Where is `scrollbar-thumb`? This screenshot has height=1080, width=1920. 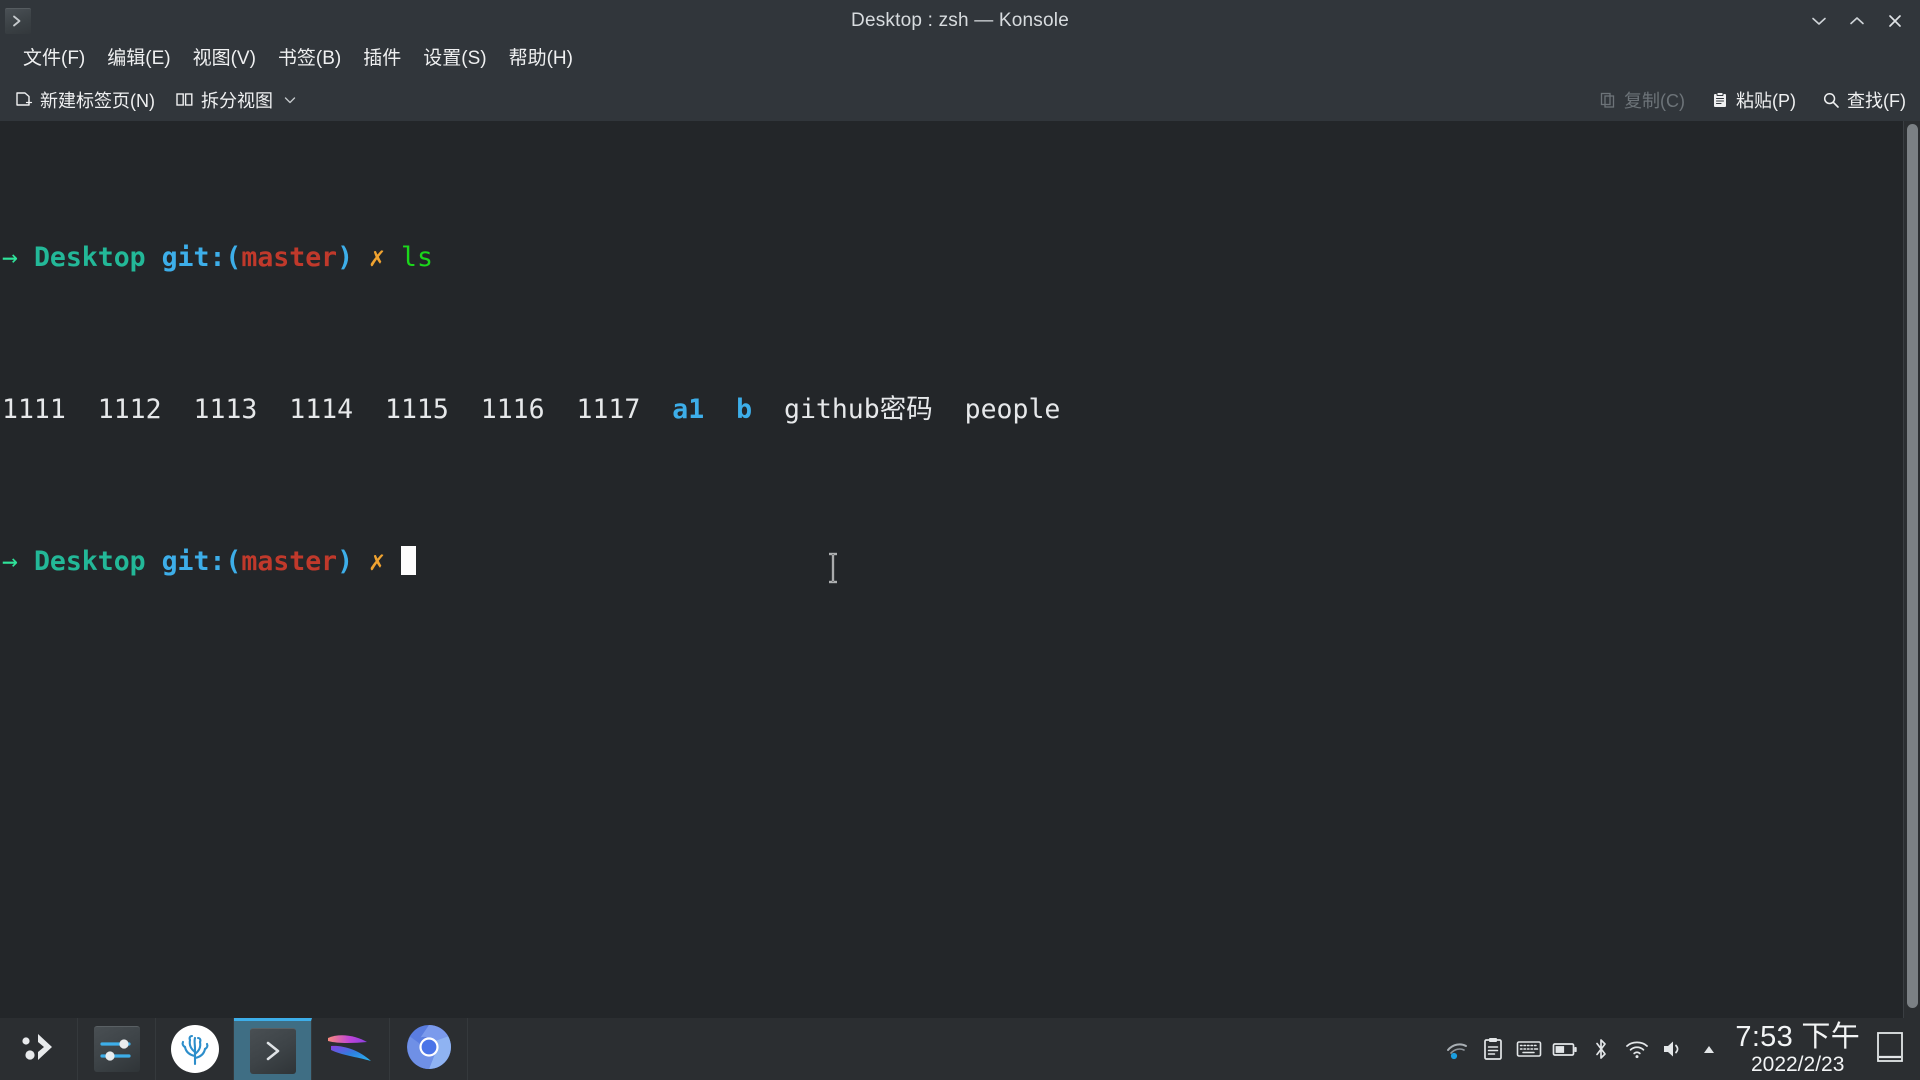 scrollbar-thumb is located at coordinates (1912, 566).